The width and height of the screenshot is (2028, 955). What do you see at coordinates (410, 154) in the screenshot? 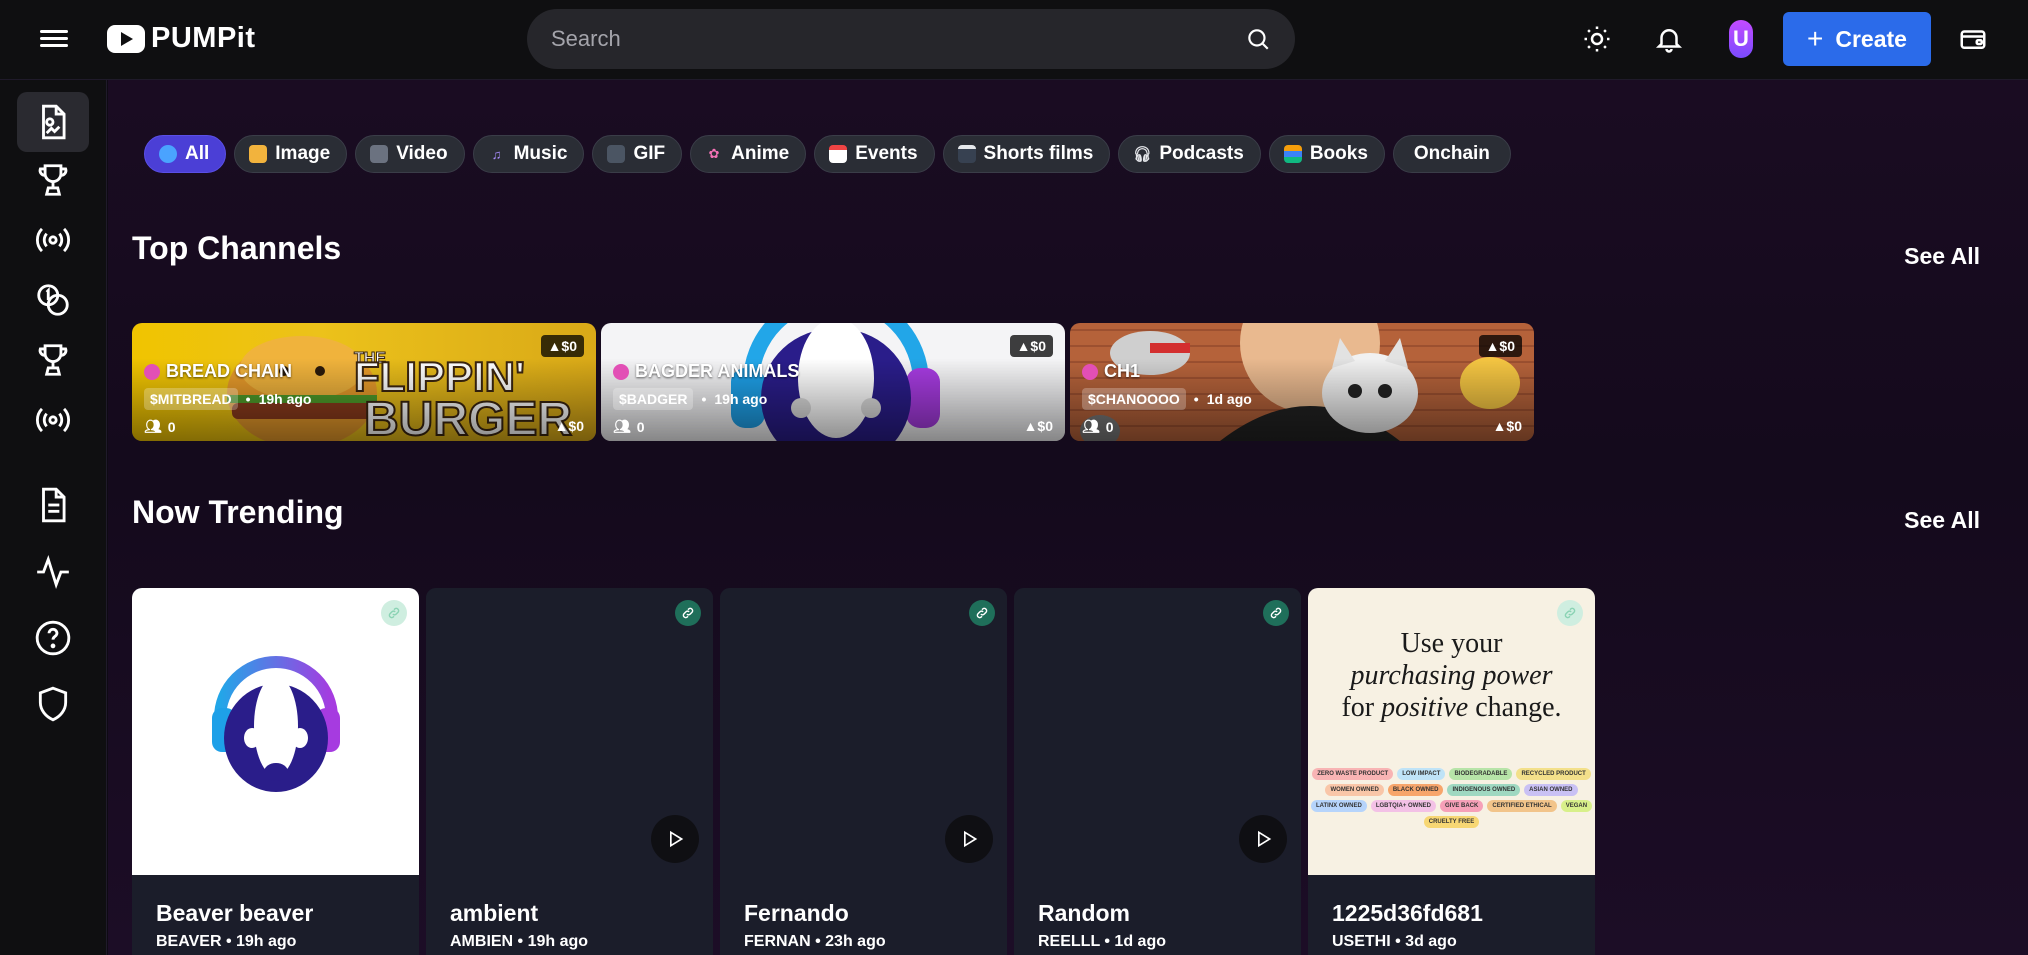
I see `filter-chip-video: Video` at bounding box center [410, 154].